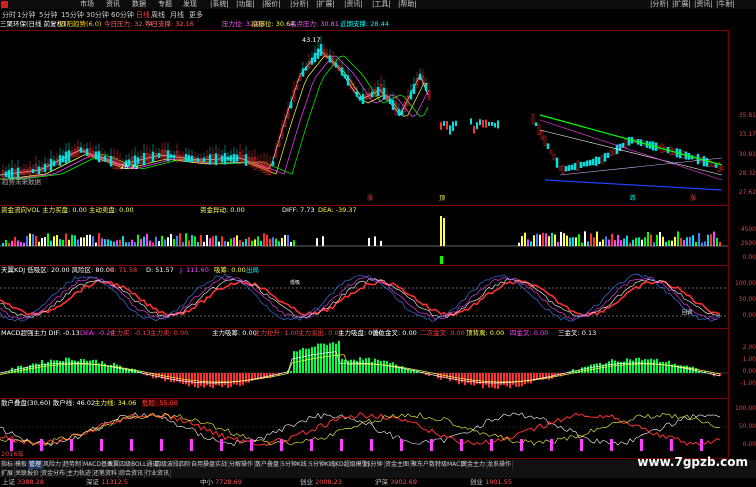 The image size is (756, 487). I want to click on period-button: 分时, so click(9, 15).